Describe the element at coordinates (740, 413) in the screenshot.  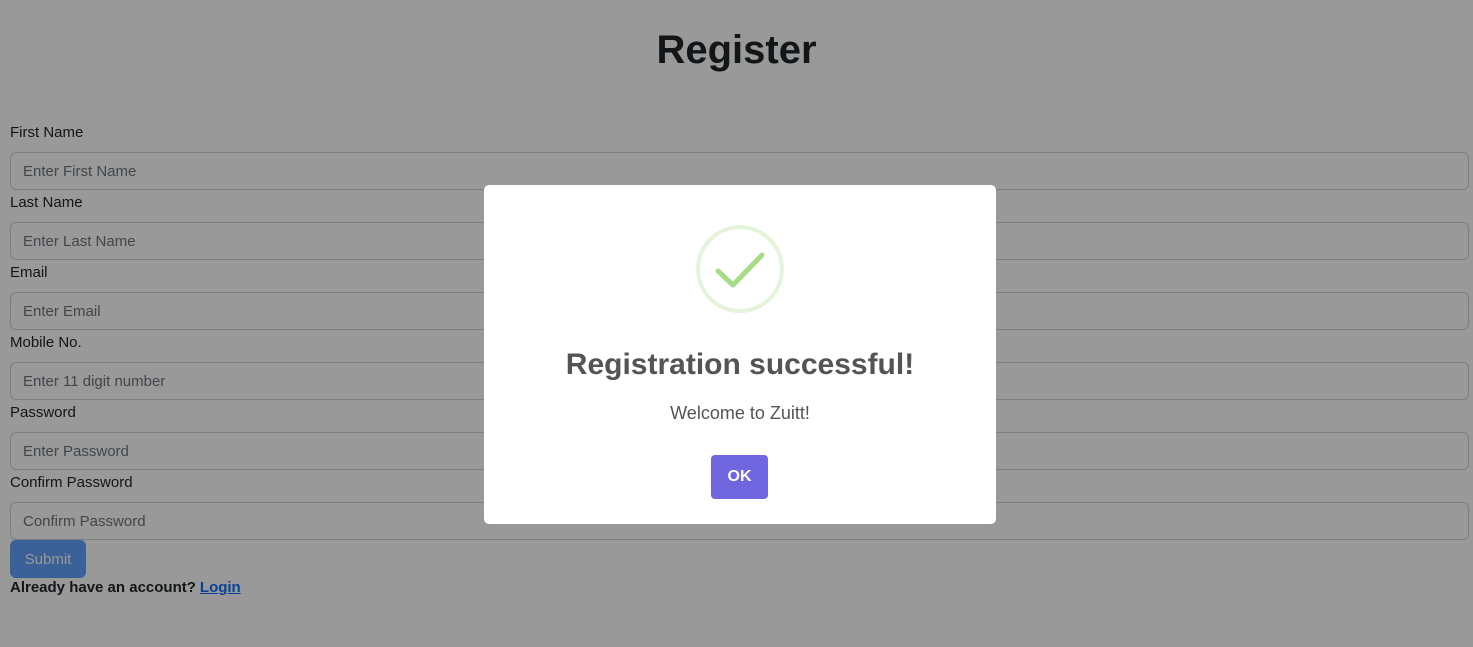
I see `modal-message: Welcome to Zuitt!` at that location.